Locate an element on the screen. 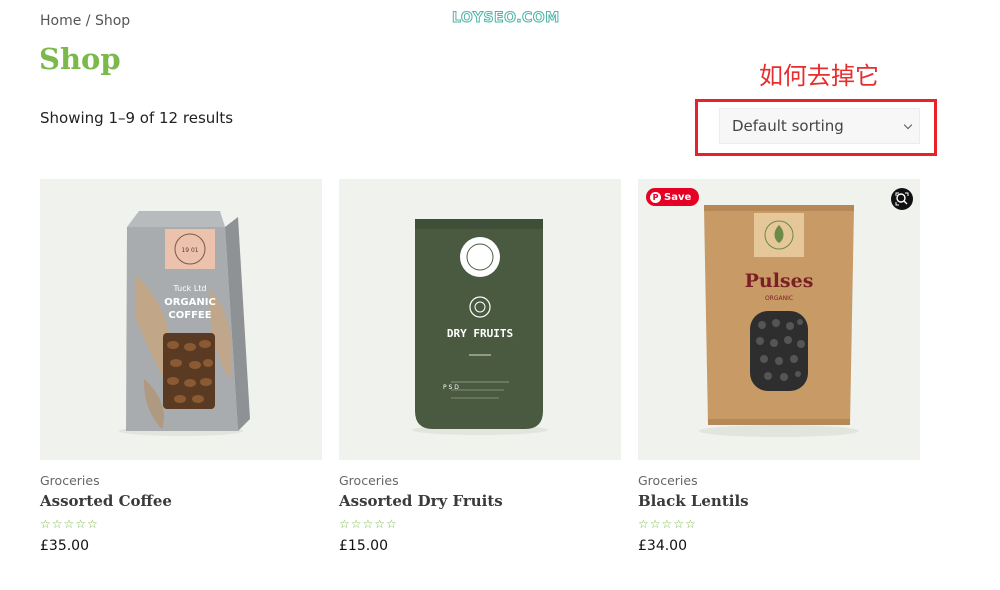  breadcrumb-home-link: Home is located at coordinates (60, 21).